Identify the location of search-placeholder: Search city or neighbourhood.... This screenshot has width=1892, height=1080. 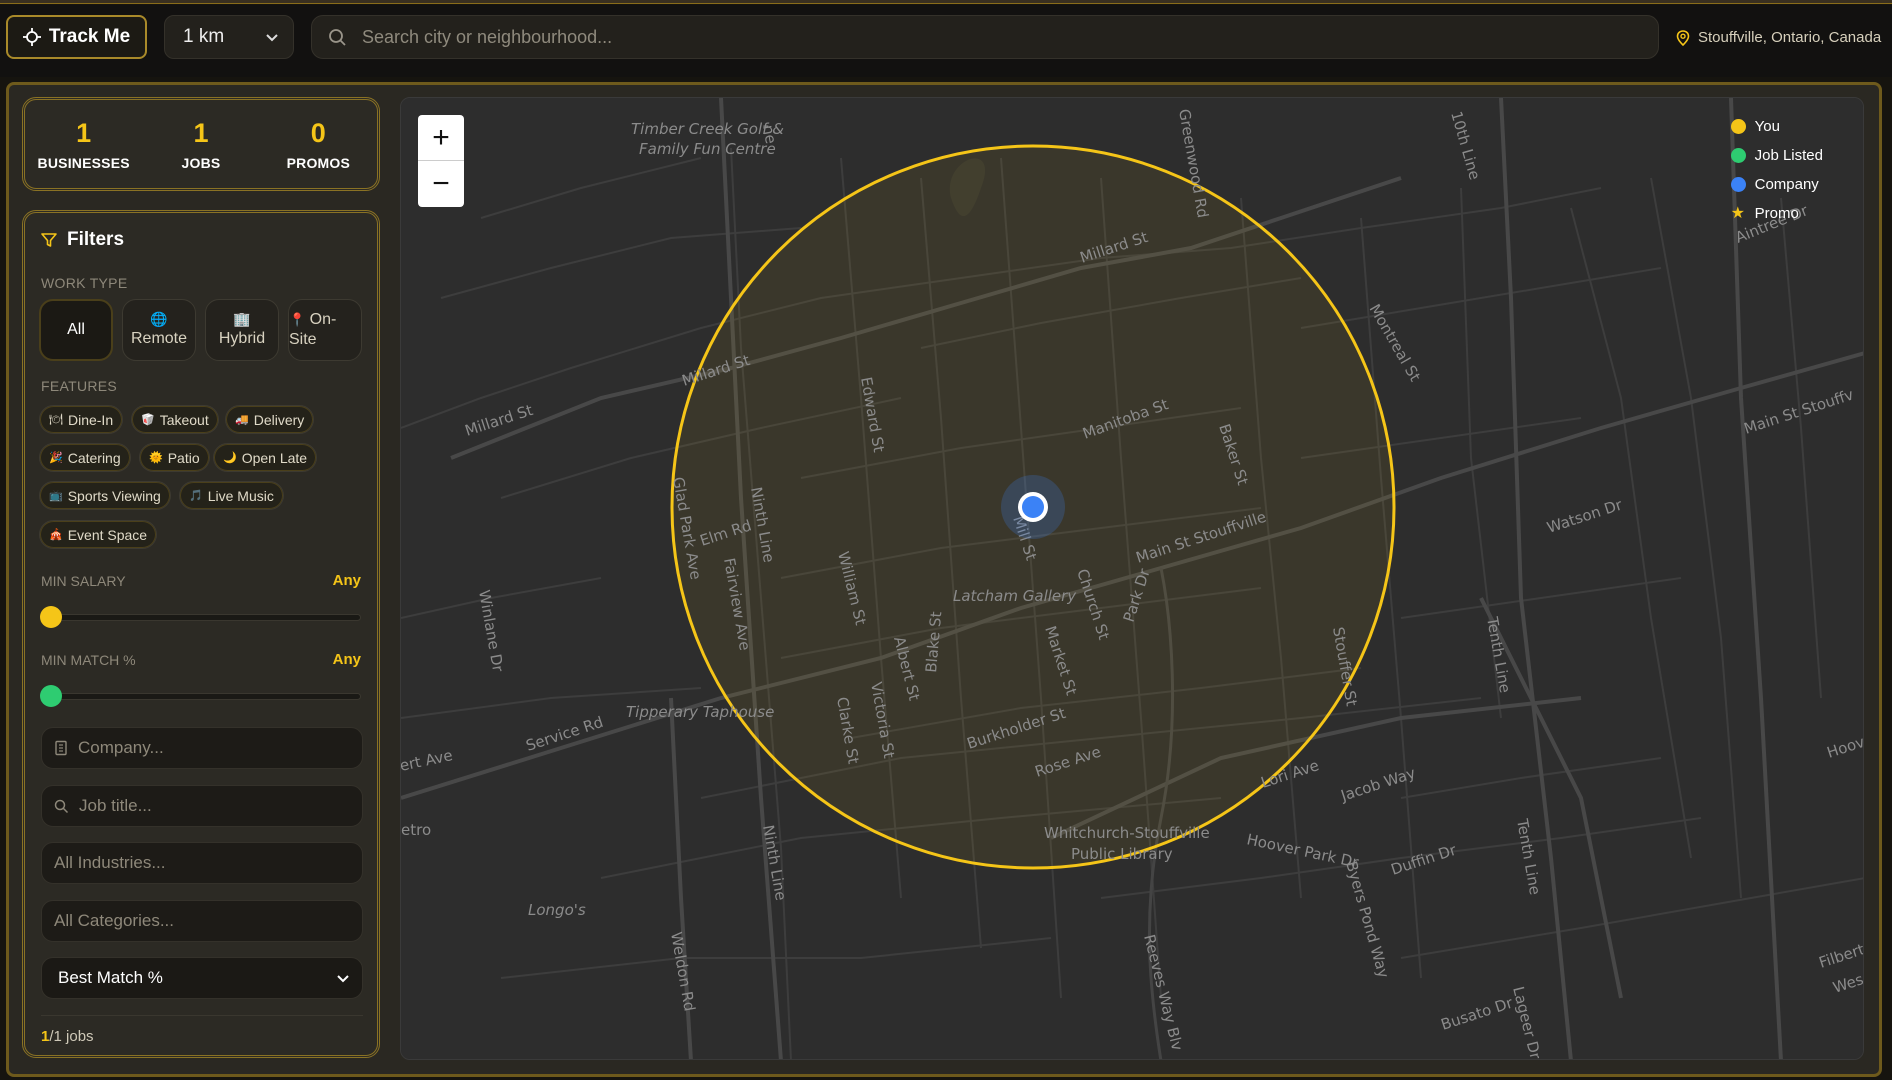
(487, 36).